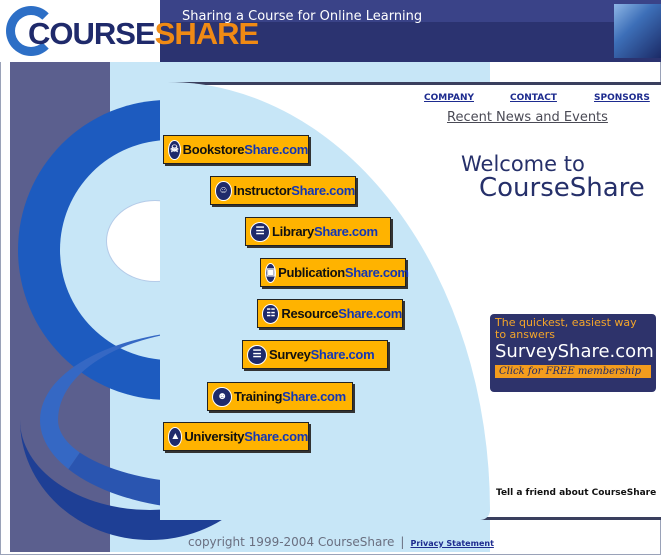 This screenshot has height=555, width=661. I want to click on publication-icon: ▣, so click(271, 272).